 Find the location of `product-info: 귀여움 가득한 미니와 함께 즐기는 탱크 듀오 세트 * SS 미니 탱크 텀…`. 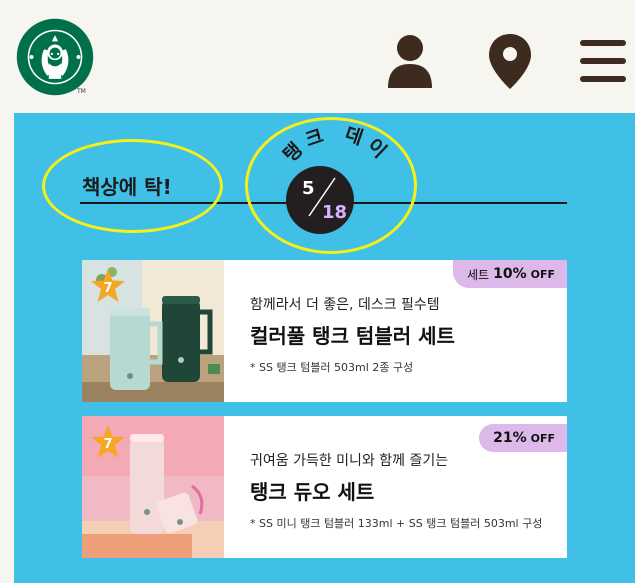

product-info: 귀여움 가득한 미니와 함께 즐기는 탱크 듀오 세트 * SS 미니 탱크 텀… is located at coordinates (405, 490).